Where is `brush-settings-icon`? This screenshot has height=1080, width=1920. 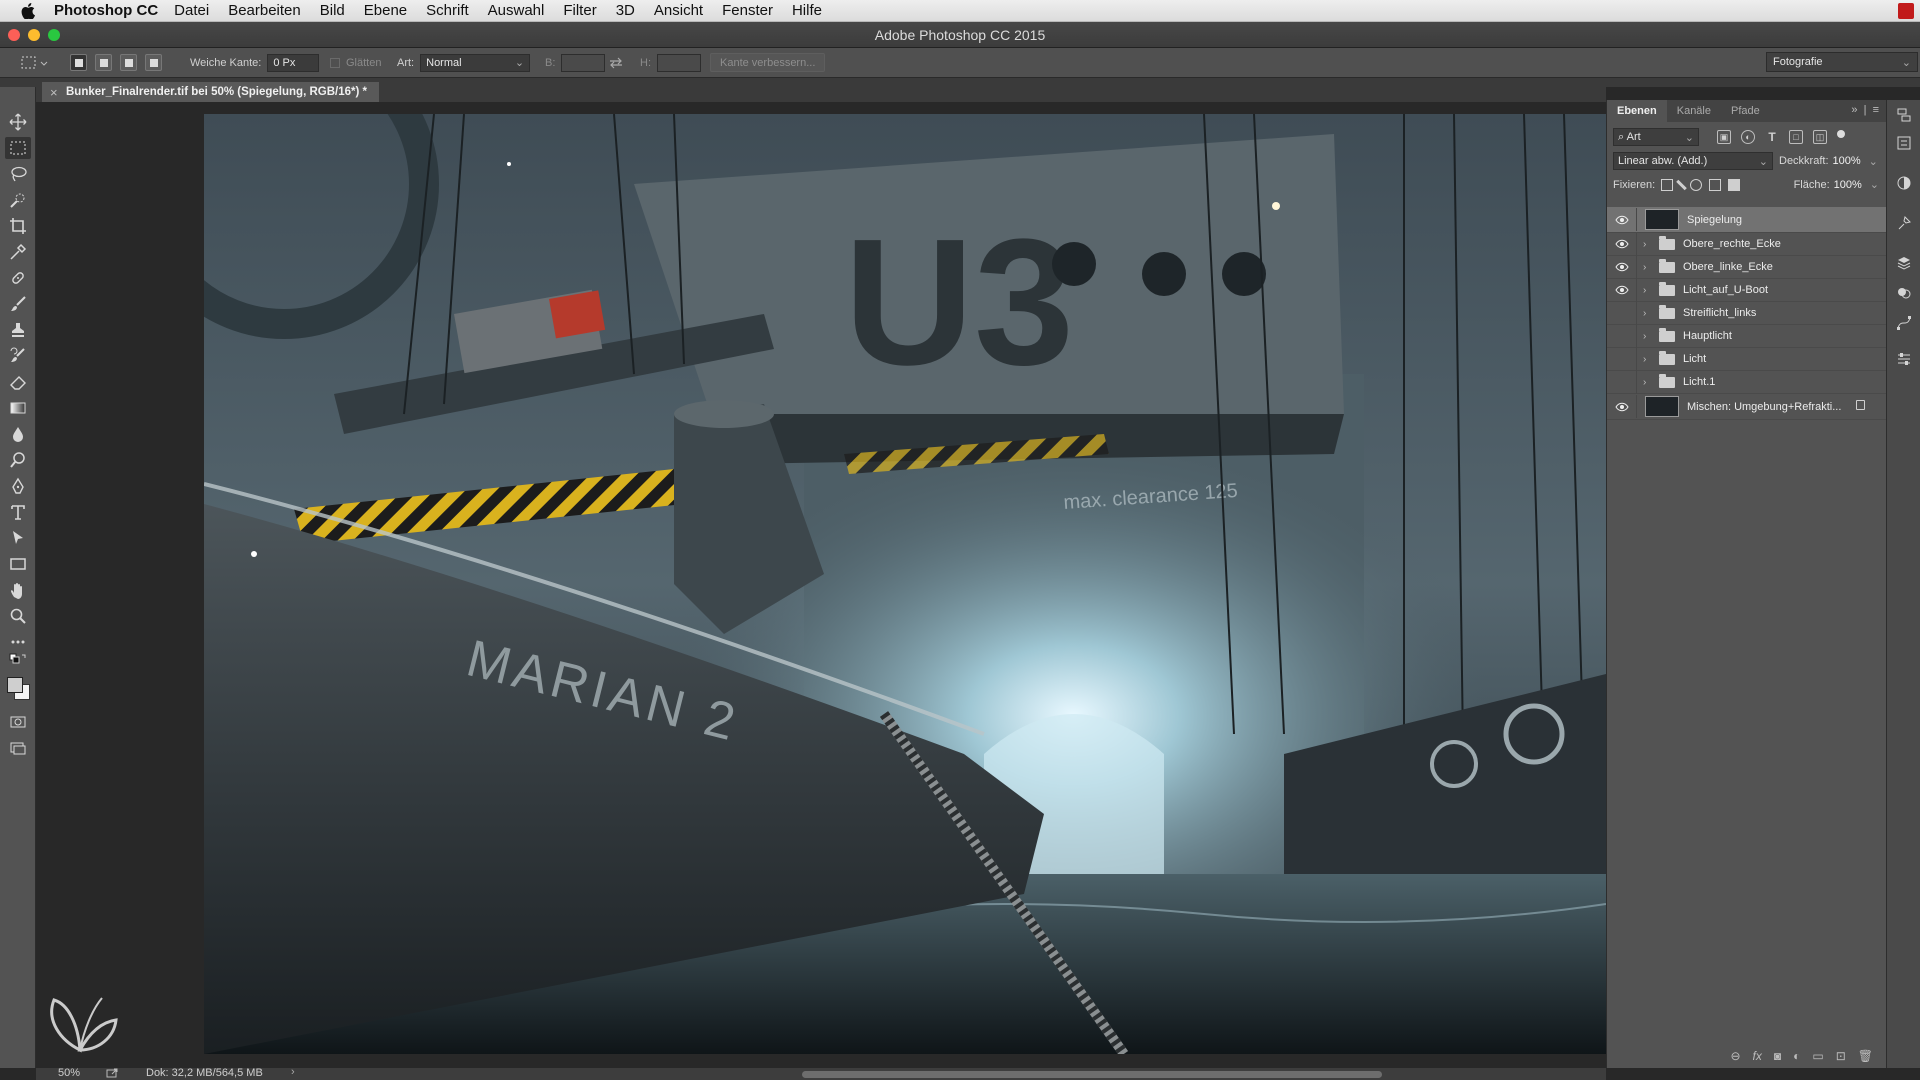 brush-settings-icon is located at coordinates (1904, 223).